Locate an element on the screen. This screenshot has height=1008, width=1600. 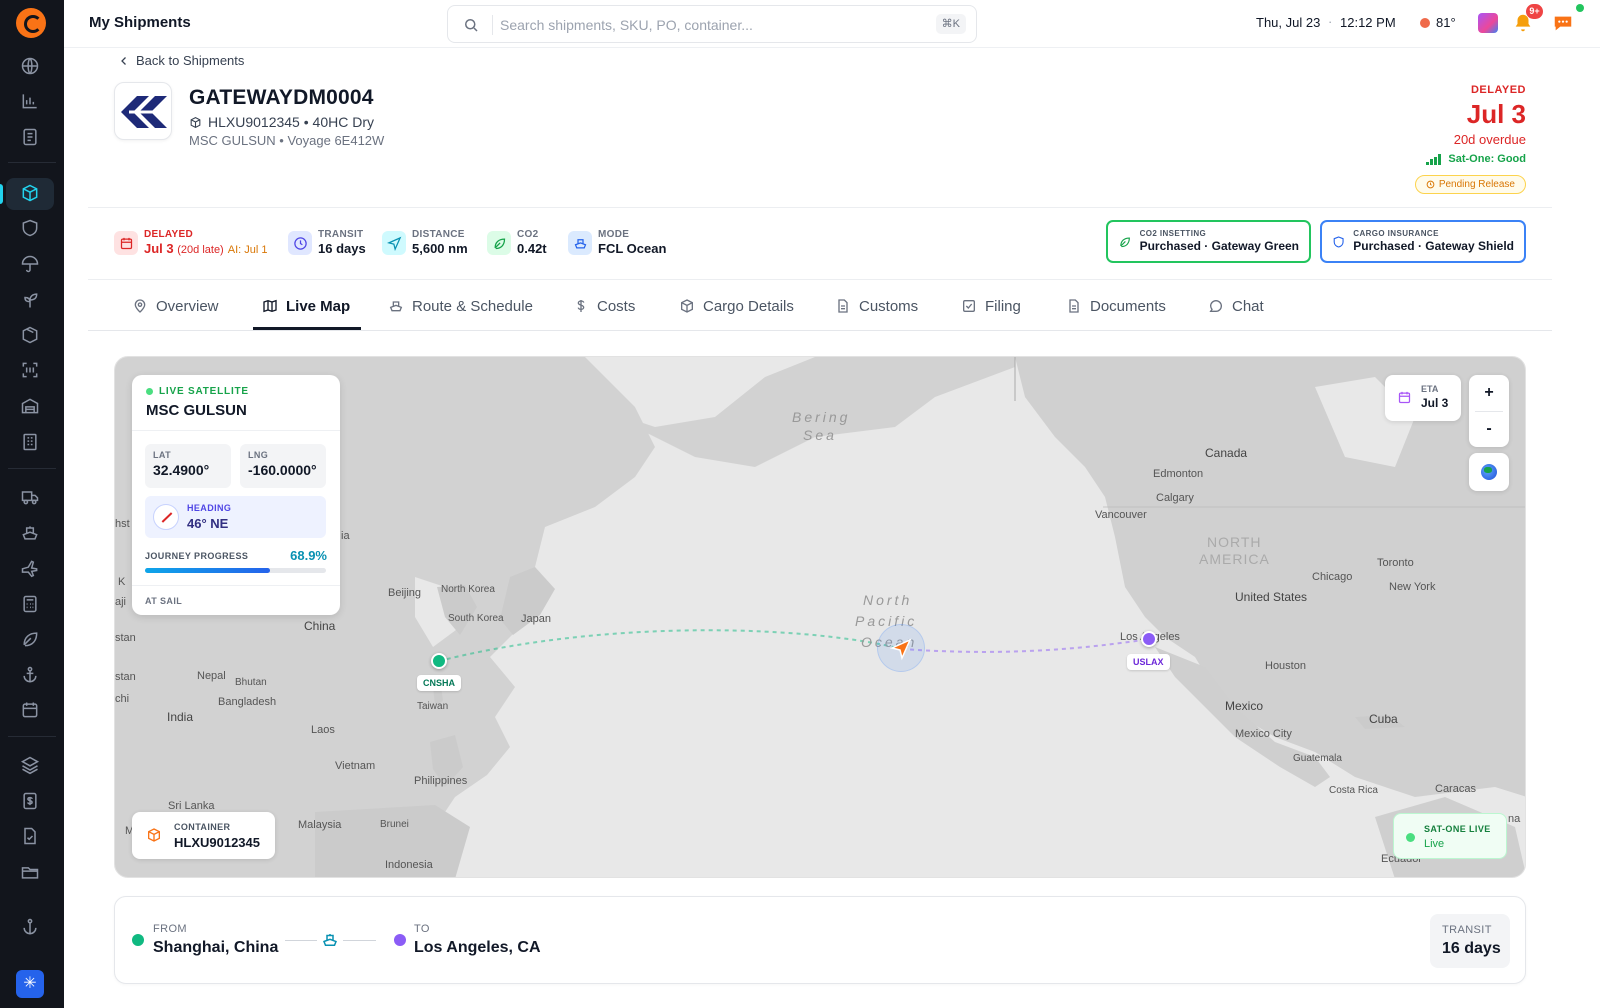
pending-release-badge: Pending Release is located at coordinates (1470, 184).